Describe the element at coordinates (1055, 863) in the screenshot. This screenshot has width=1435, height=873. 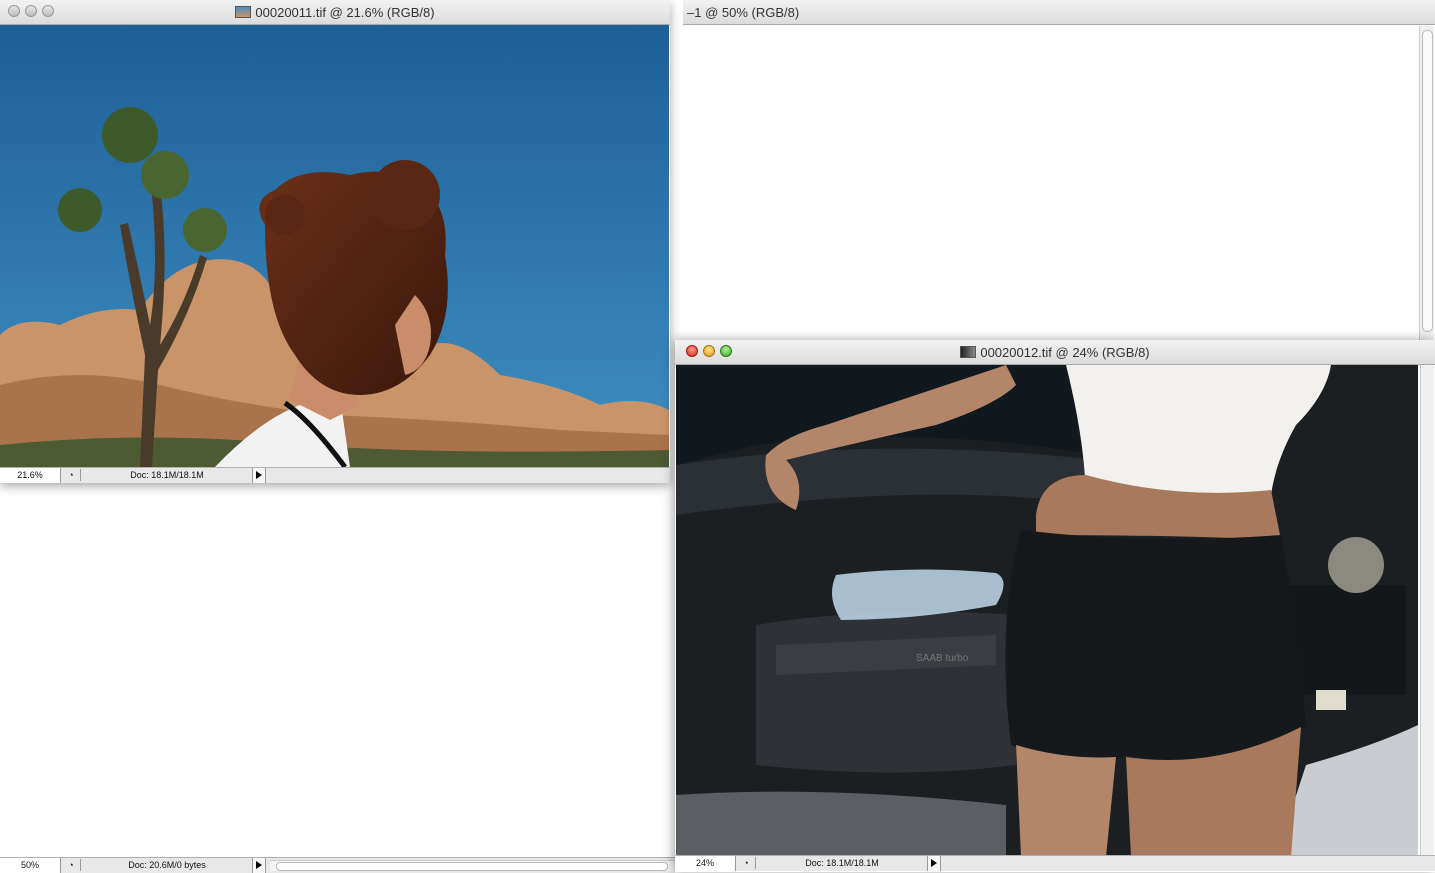
I see `status-bar-b: 24% ◔ Doc: 18.1M/18.1M` at that location.